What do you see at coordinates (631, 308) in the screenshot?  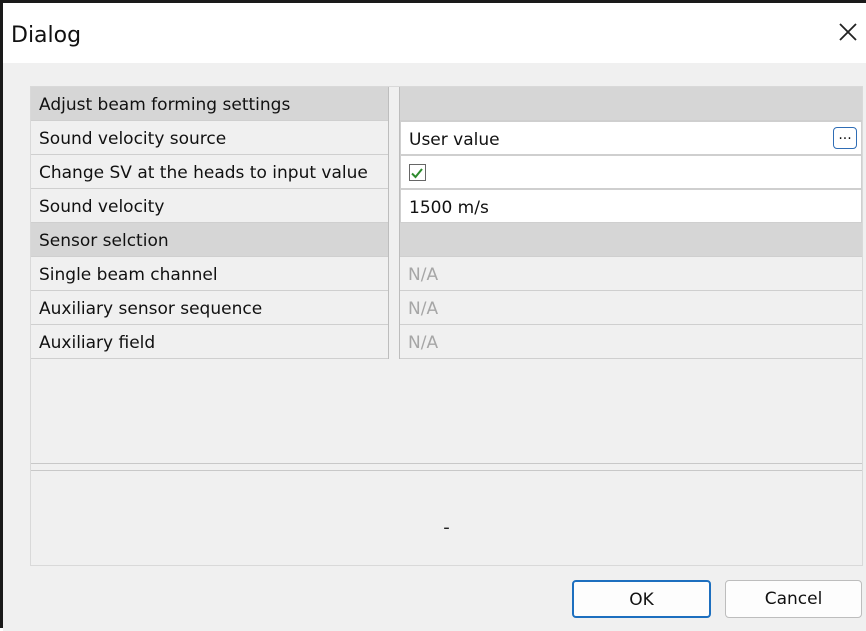 I see `auxiliary-sensor-sequence-value: N/A` at bounding box center [631, 308].